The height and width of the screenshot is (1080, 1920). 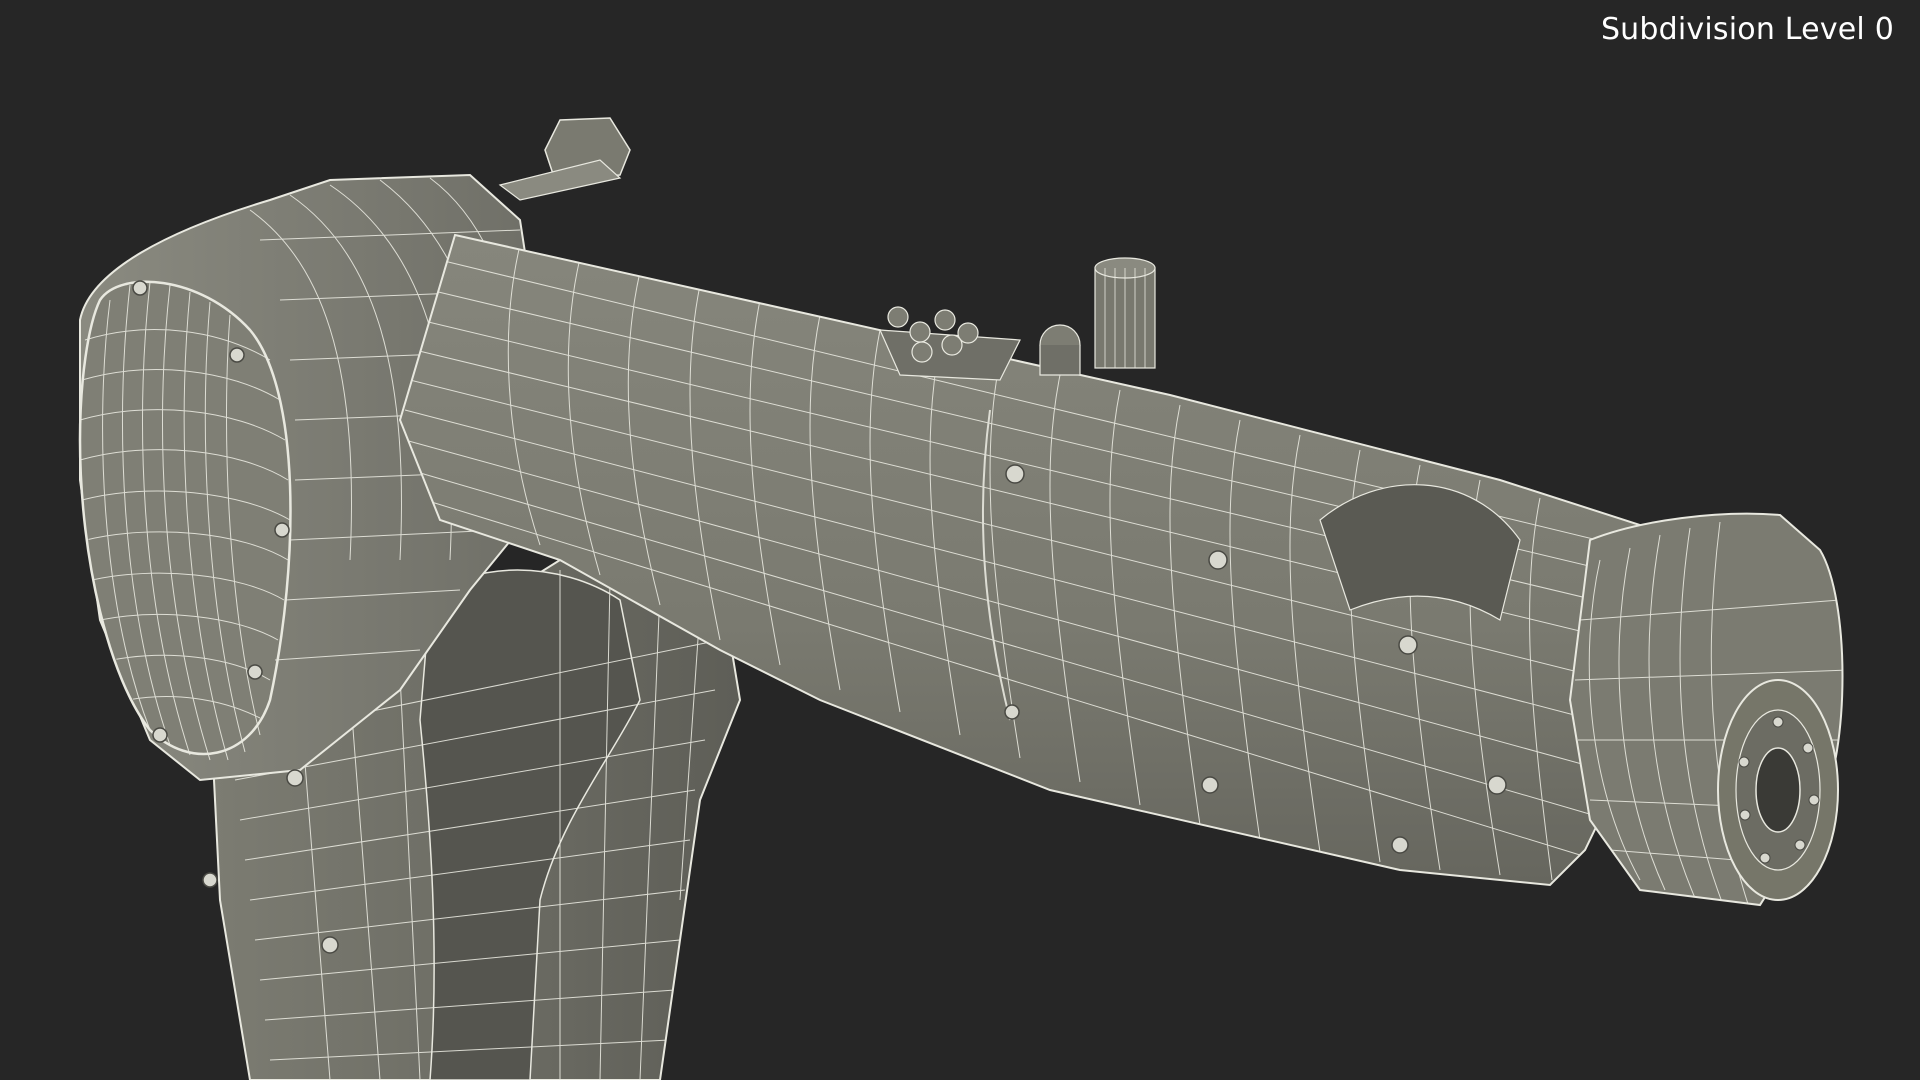 I want to click on wrist-flange, so click(x=1706, y=709).